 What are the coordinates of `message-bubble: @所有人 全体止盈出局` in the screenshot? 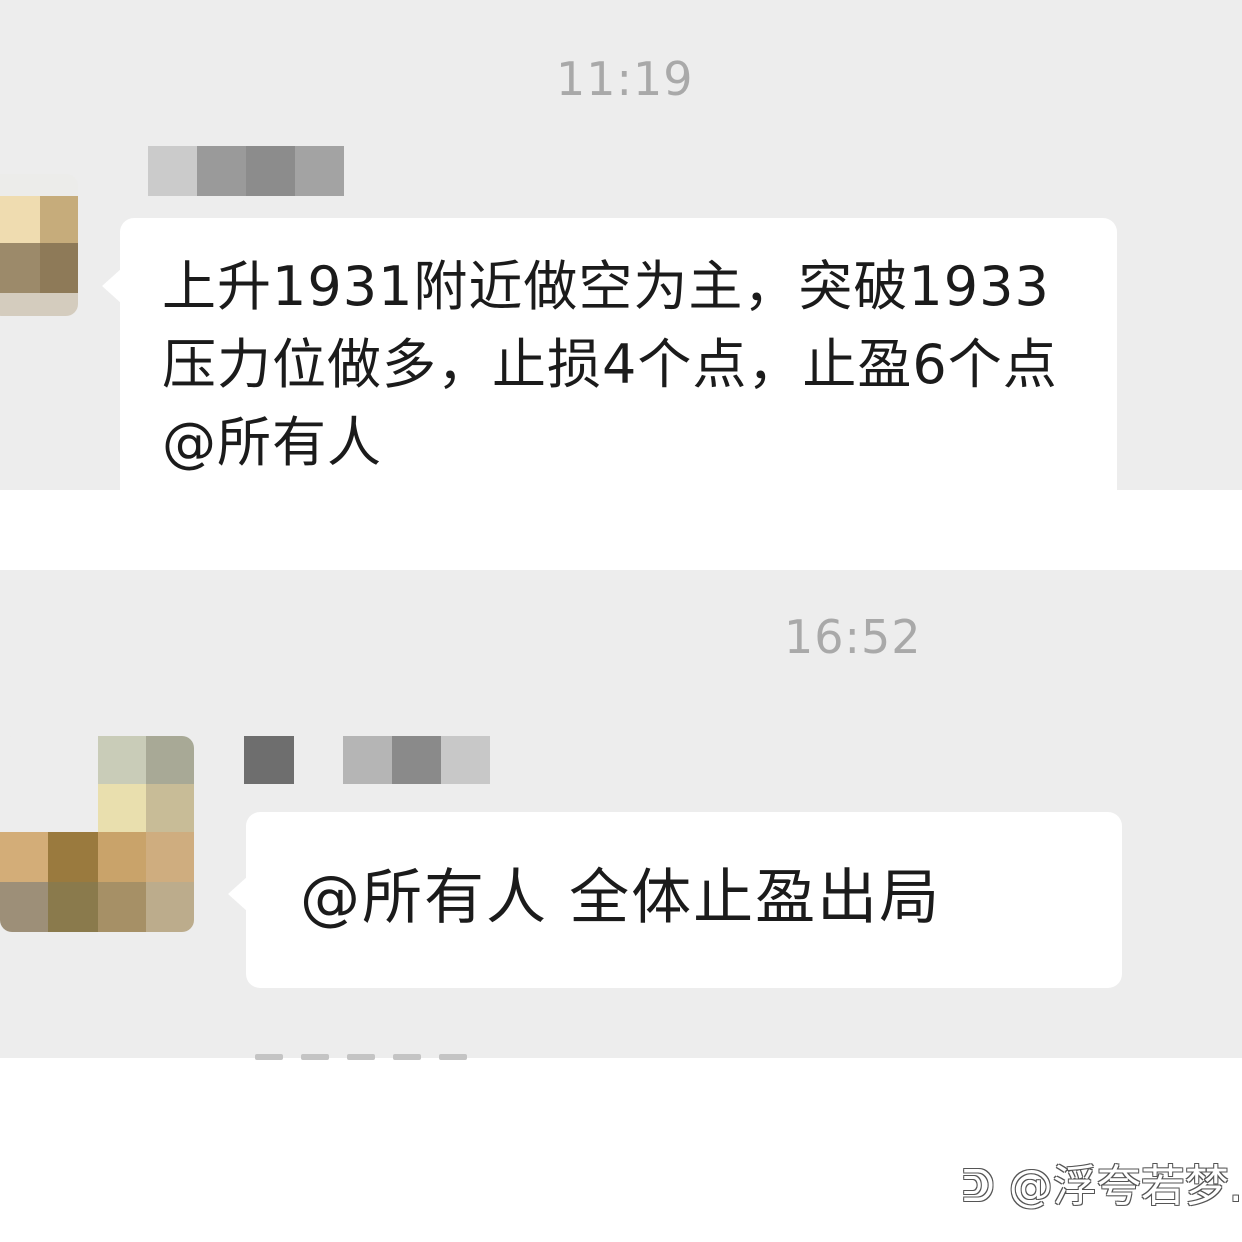 It's located at (675, 900).